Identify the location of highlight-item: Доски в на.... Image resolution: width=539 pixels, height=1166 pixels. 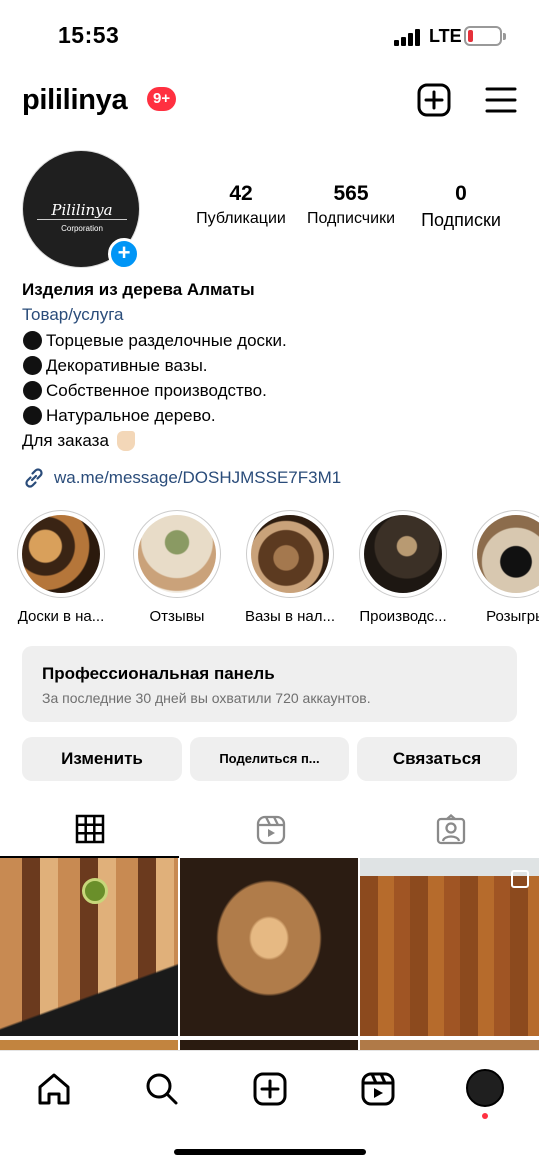
(61, 567).